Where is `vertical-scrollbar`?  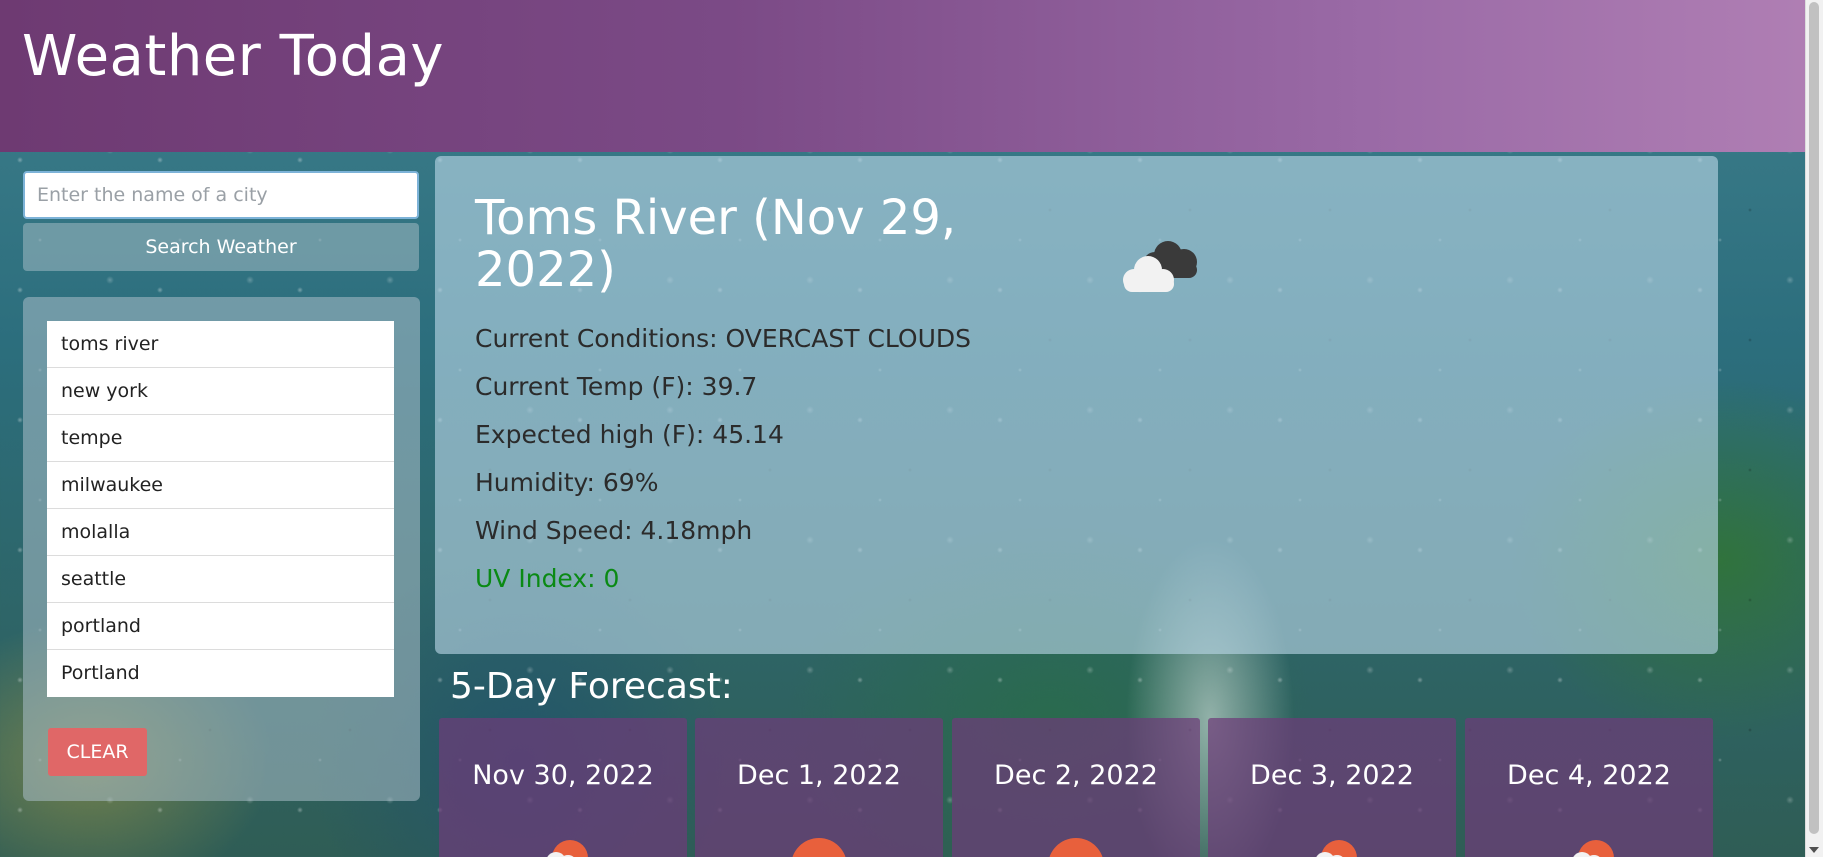
vertical-scrollbar is located at coordinates (1814, 428).